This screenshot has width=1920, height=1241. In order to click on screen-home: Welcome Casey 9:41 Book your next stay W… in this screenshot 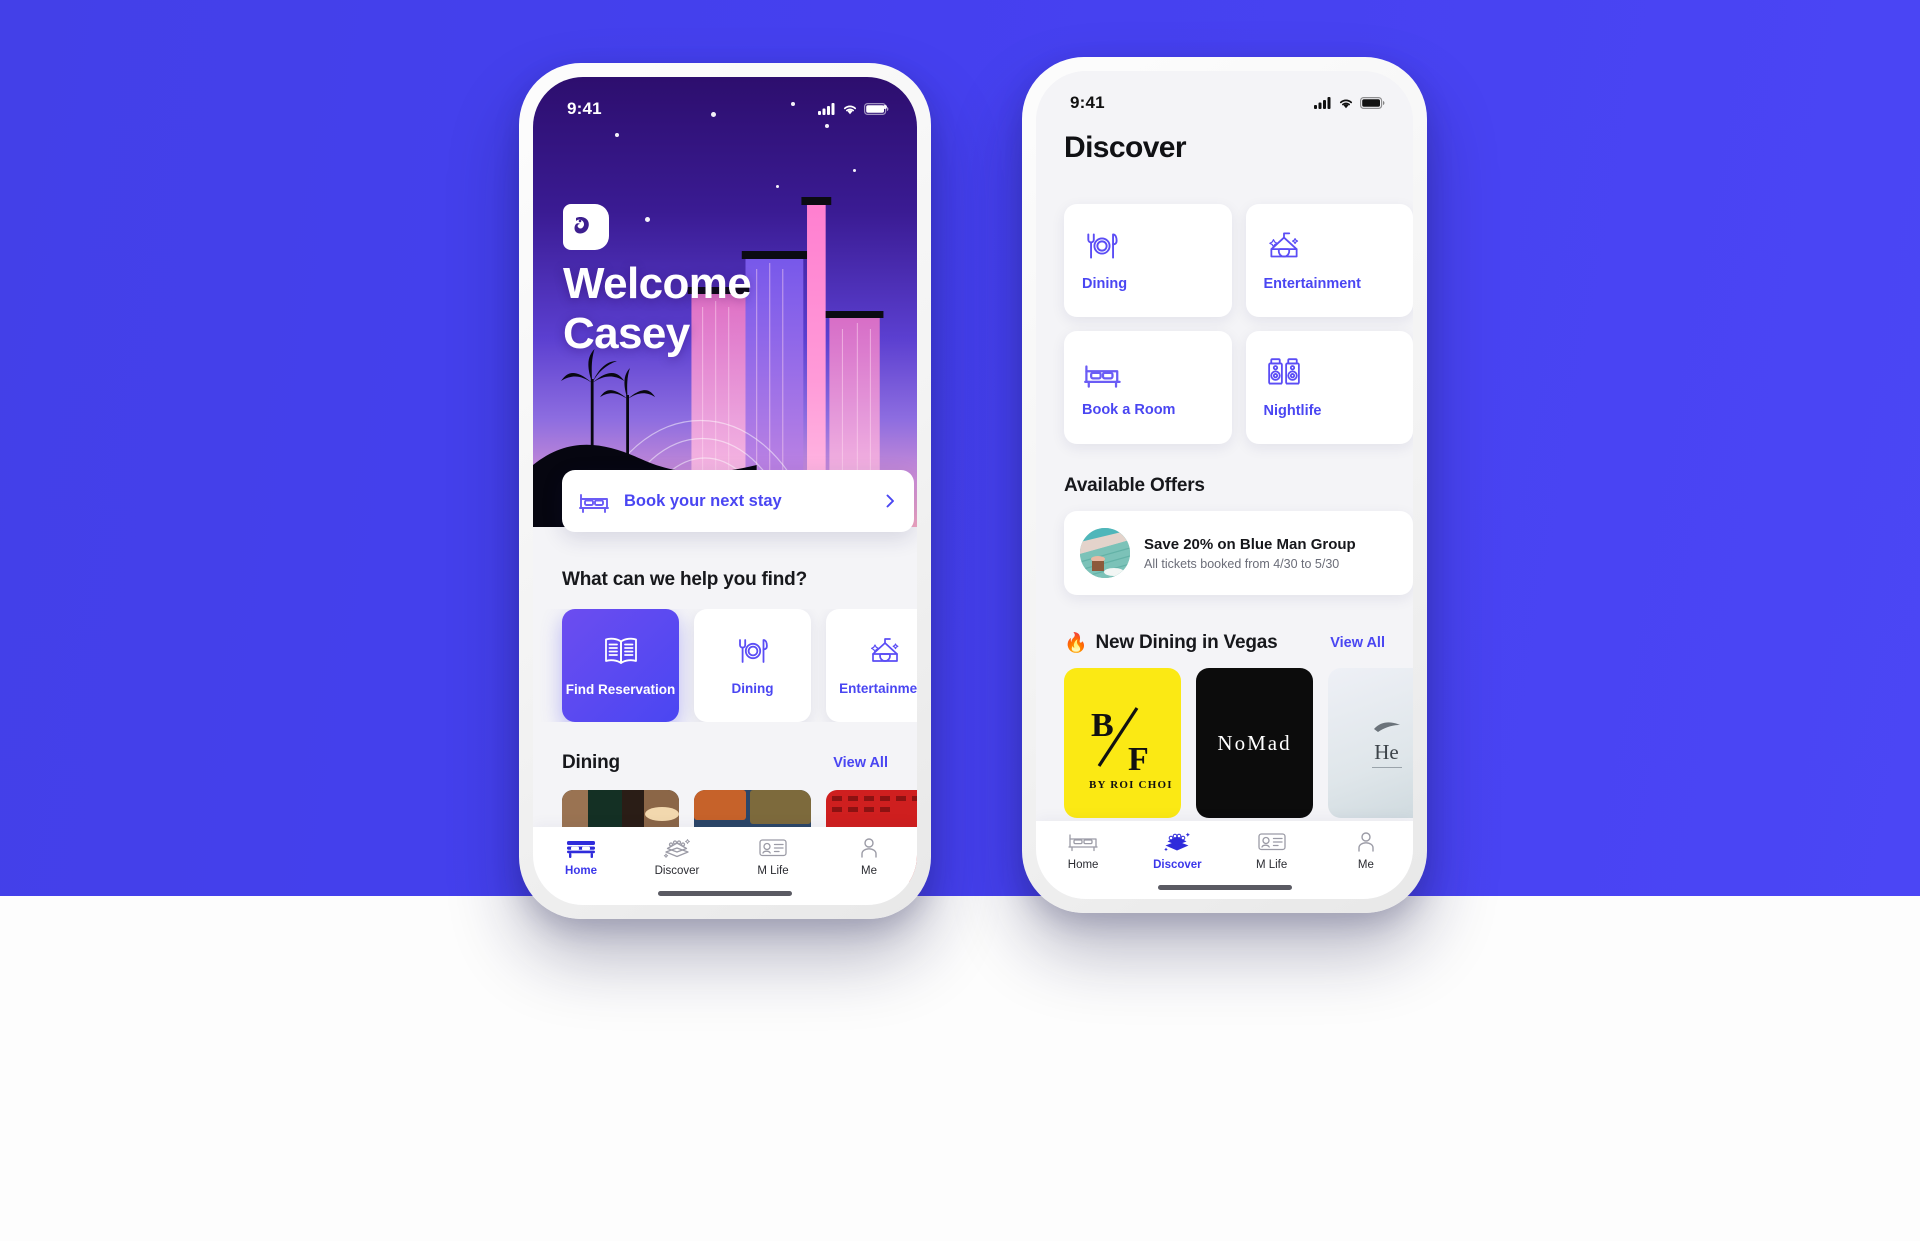, I will do `click(725, 491)`.